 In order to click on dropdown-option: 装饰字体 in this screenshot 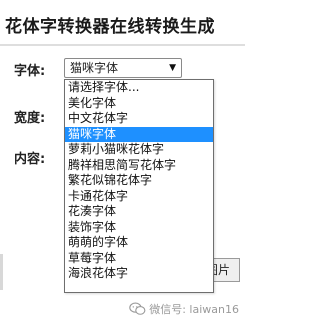, I will do `click(139, 228)`.